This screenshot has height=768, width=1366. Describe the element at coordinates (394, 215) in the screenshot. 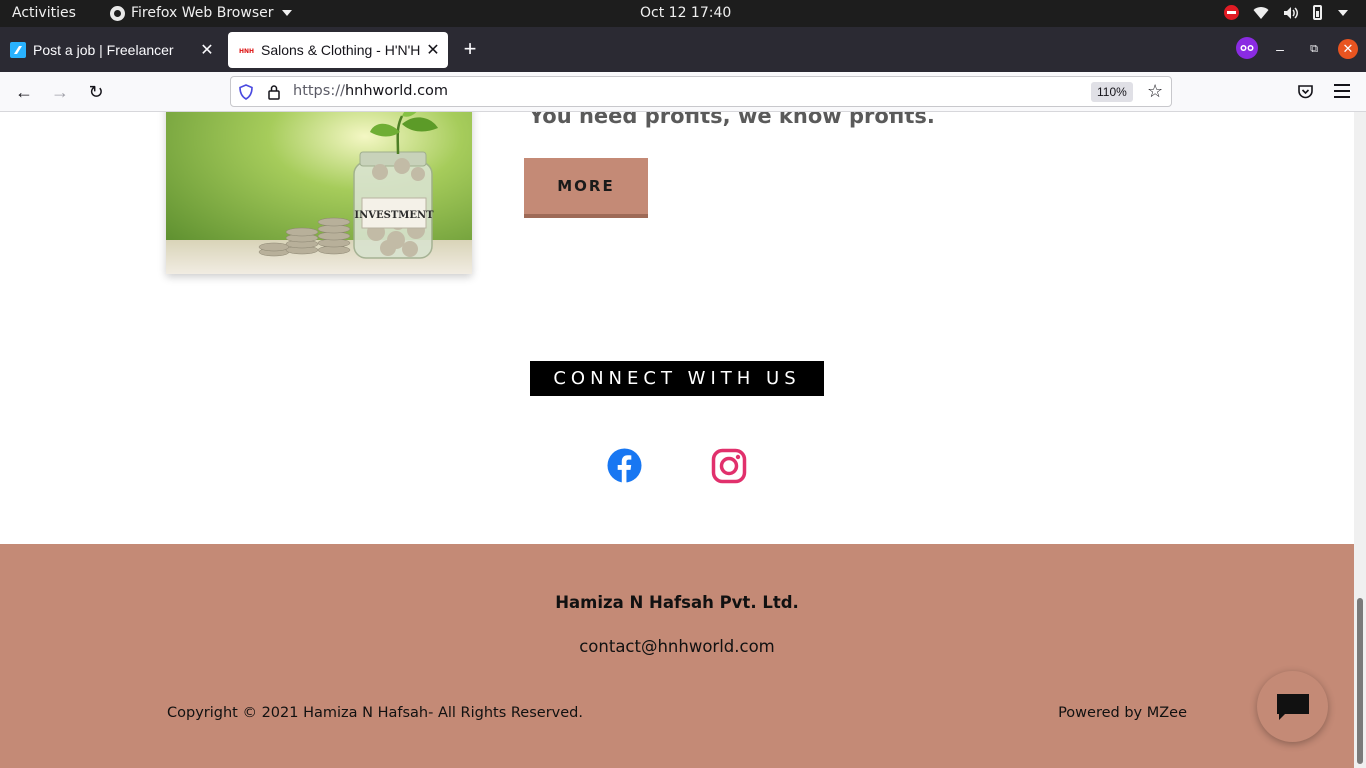

I see `jar-label-text: INVESTMENT` at that location.